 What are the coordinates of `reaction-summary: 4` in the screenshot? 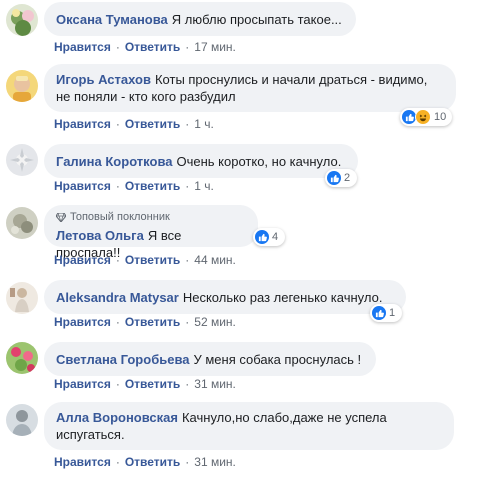 It's located at (269, 237).